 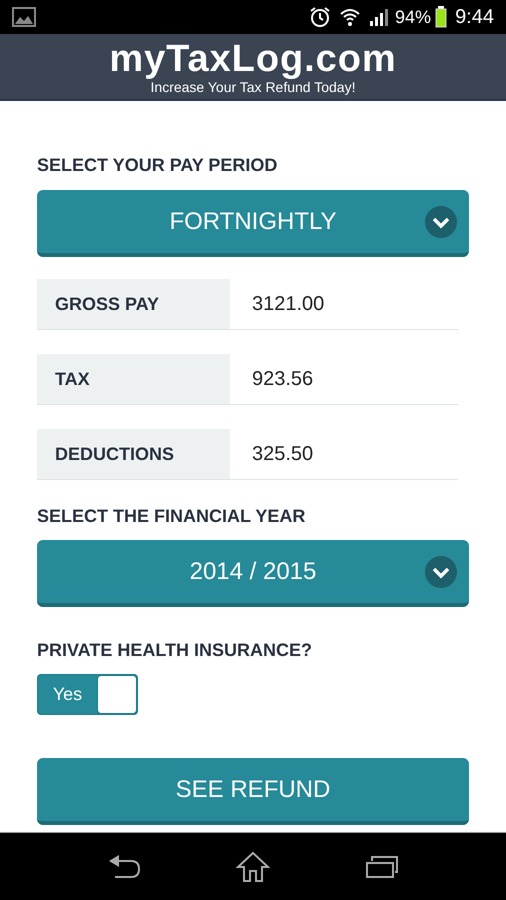 What do you see at coordinates (350, 17) in the screenshot?
I see `wifi-icon` at bounding box center [350, 17].